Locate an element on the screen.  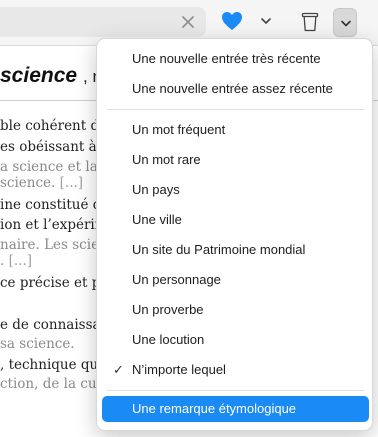
delete-button is located at coordinates (310, 22).